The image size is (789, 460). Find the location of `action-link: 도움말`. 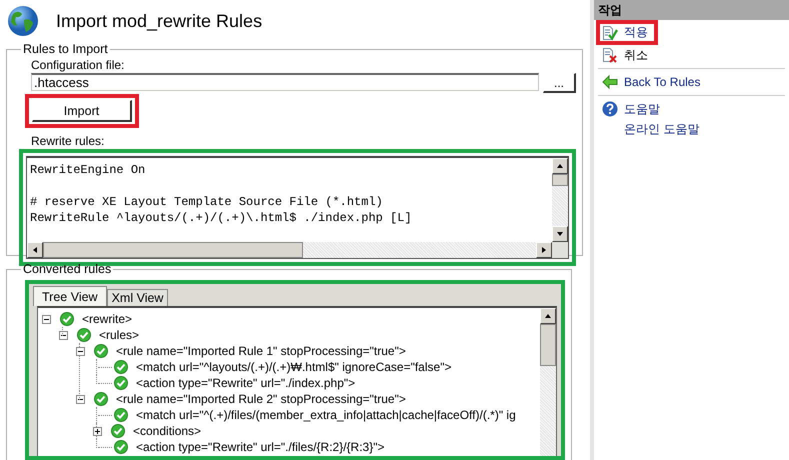

action-link: 도움말 is located at coordinates (642, 109).